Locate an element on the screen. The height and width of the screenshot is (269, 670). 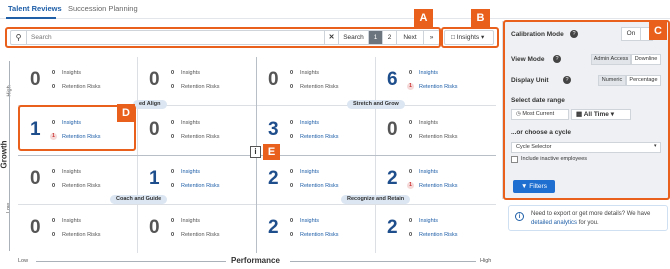
callout-a-box is located at coordinates (223, 37).